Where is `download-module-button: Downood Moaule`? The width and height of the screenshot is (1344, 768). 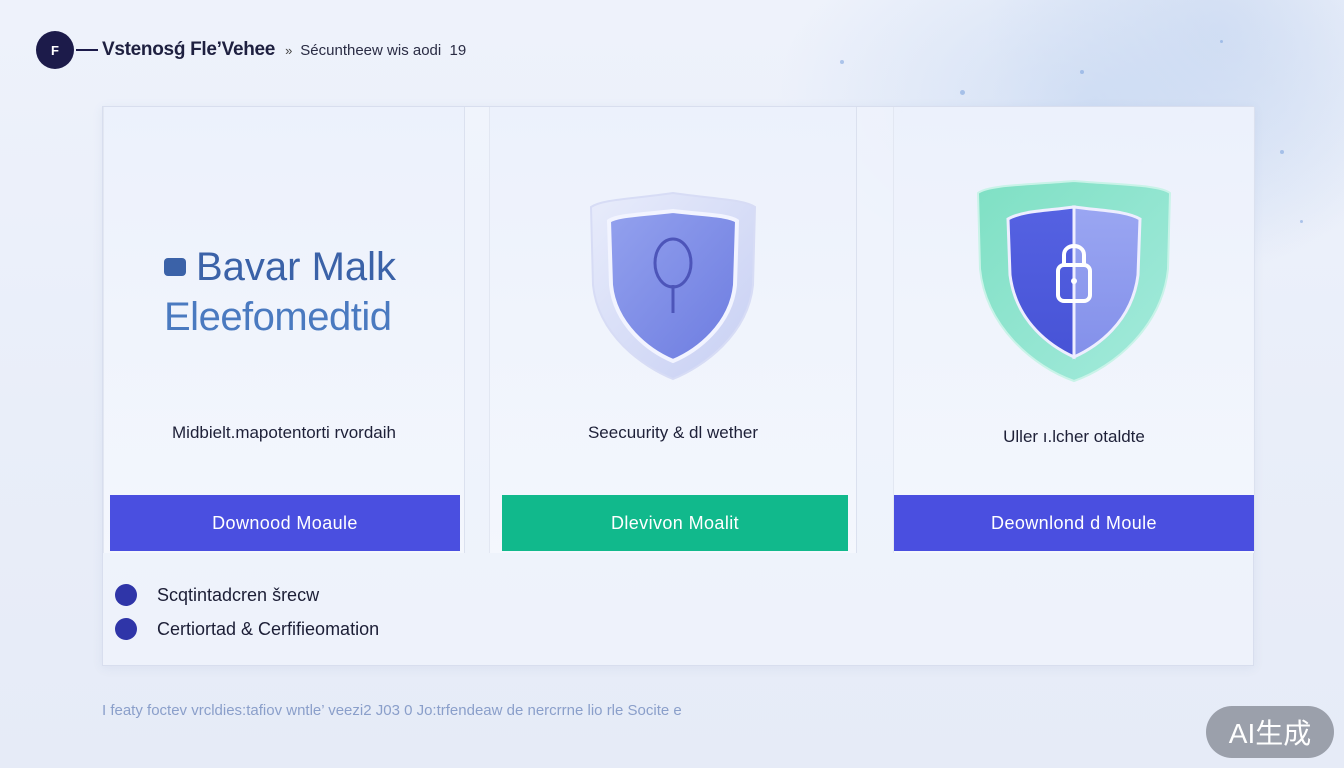 download-module-button: Downood Moaule is located at coordinates (285, 523).